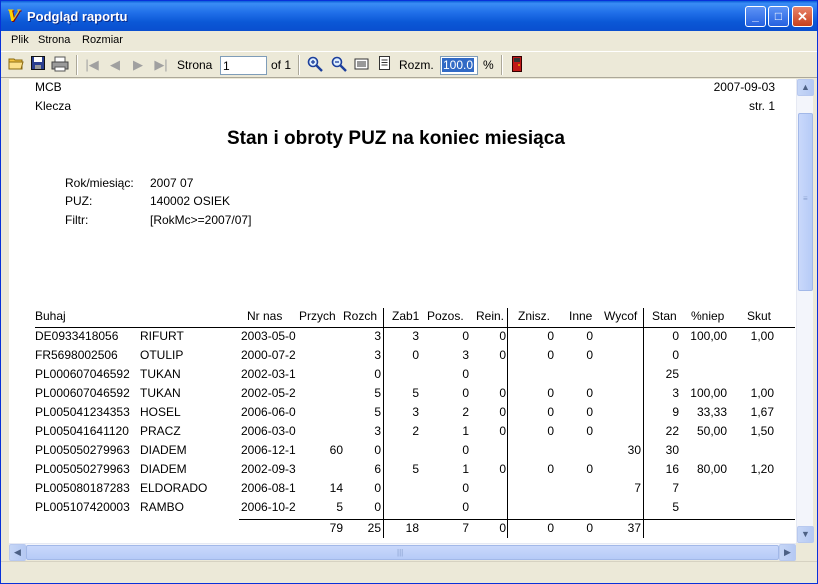 The width and height of the screenshot is (818, 584). I want to click on column-header: Zab1, so click(406, 316).